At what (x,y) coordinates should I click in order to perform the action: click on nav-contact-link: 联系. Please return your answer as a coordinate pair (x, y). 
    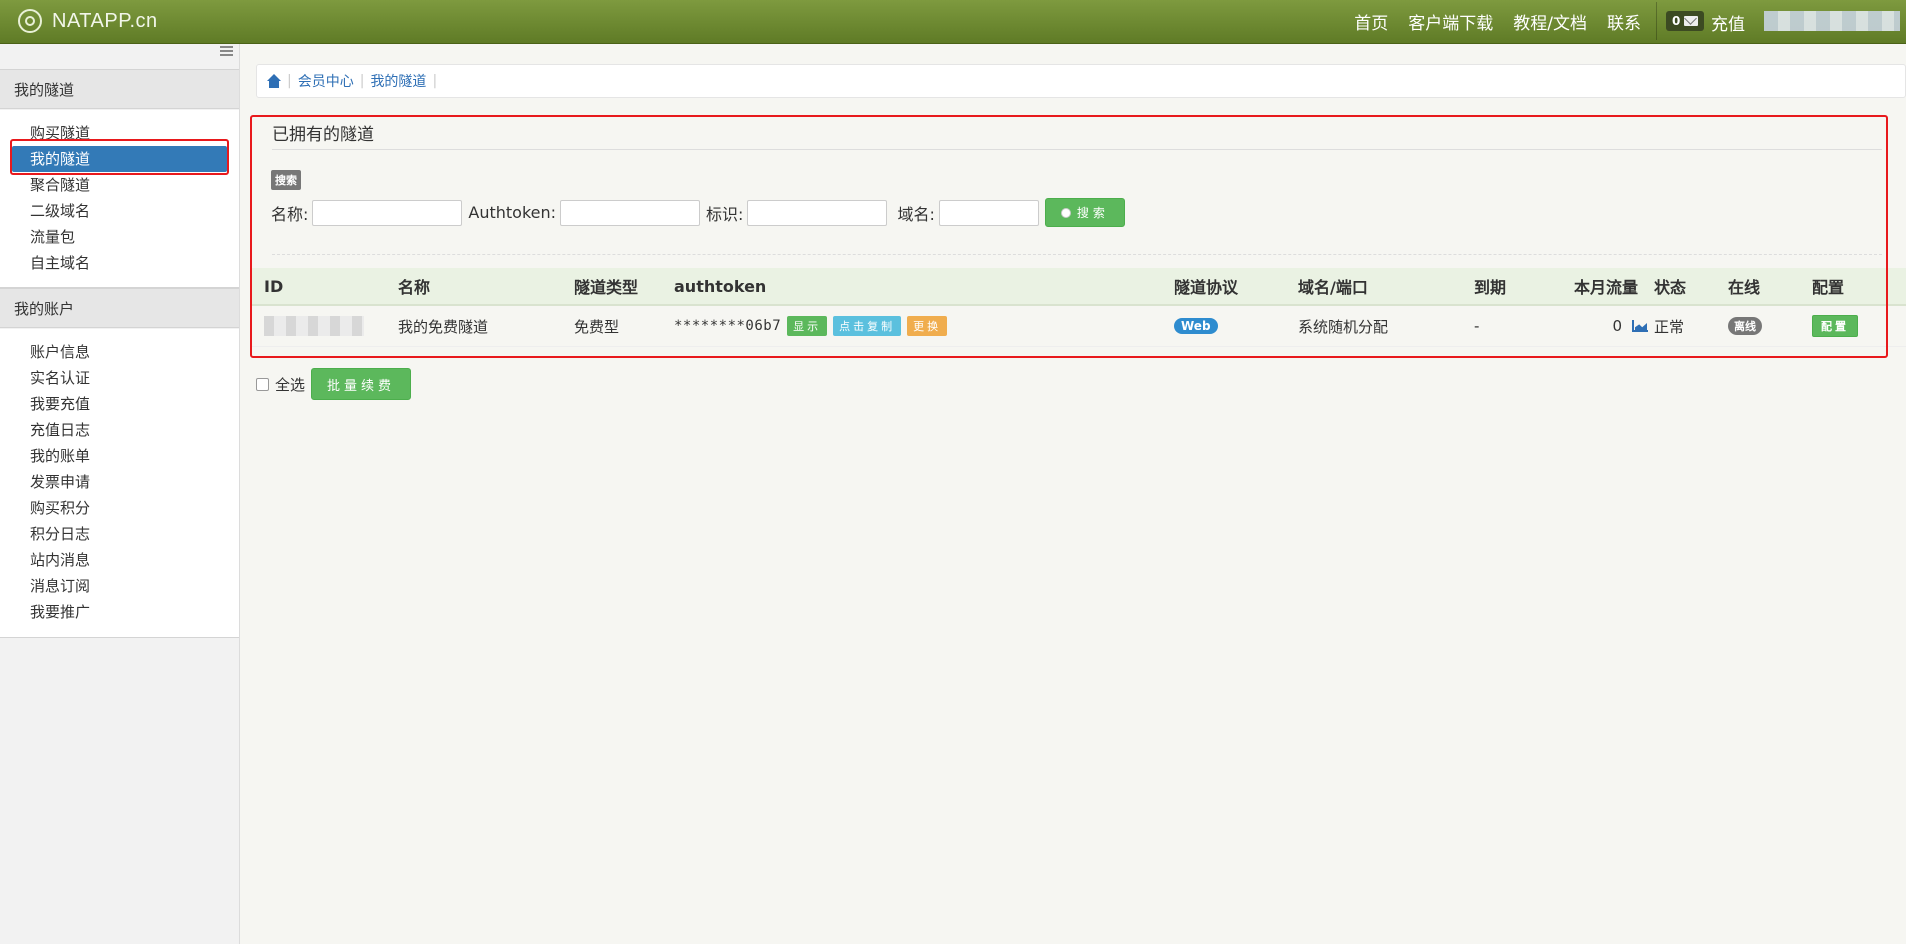
    Looking at the image, I should click on (1624, 21).